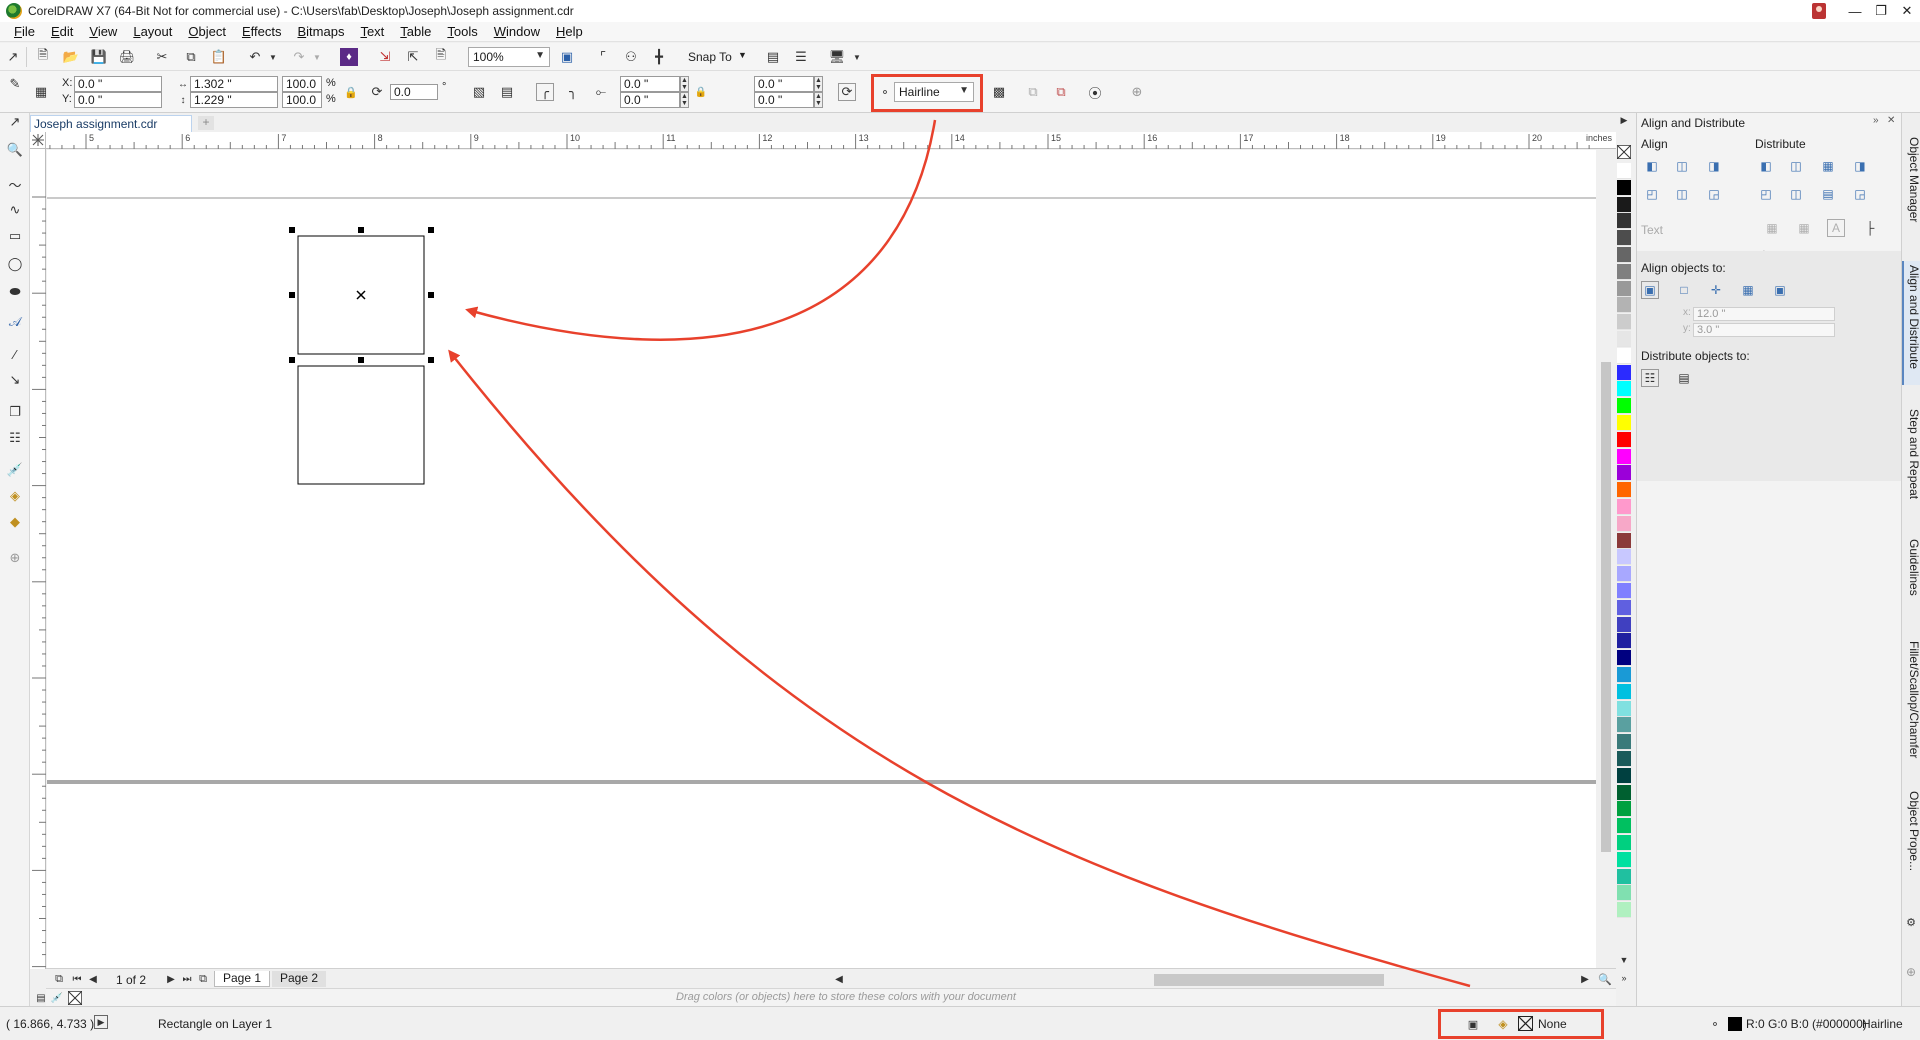 The height and width of the screenshot is (1040, 1920). What do you see at coordinates (1061, 92) in the screenshot?
I see `to-back-icon: ⧉` at bounding box center [1061, 92].